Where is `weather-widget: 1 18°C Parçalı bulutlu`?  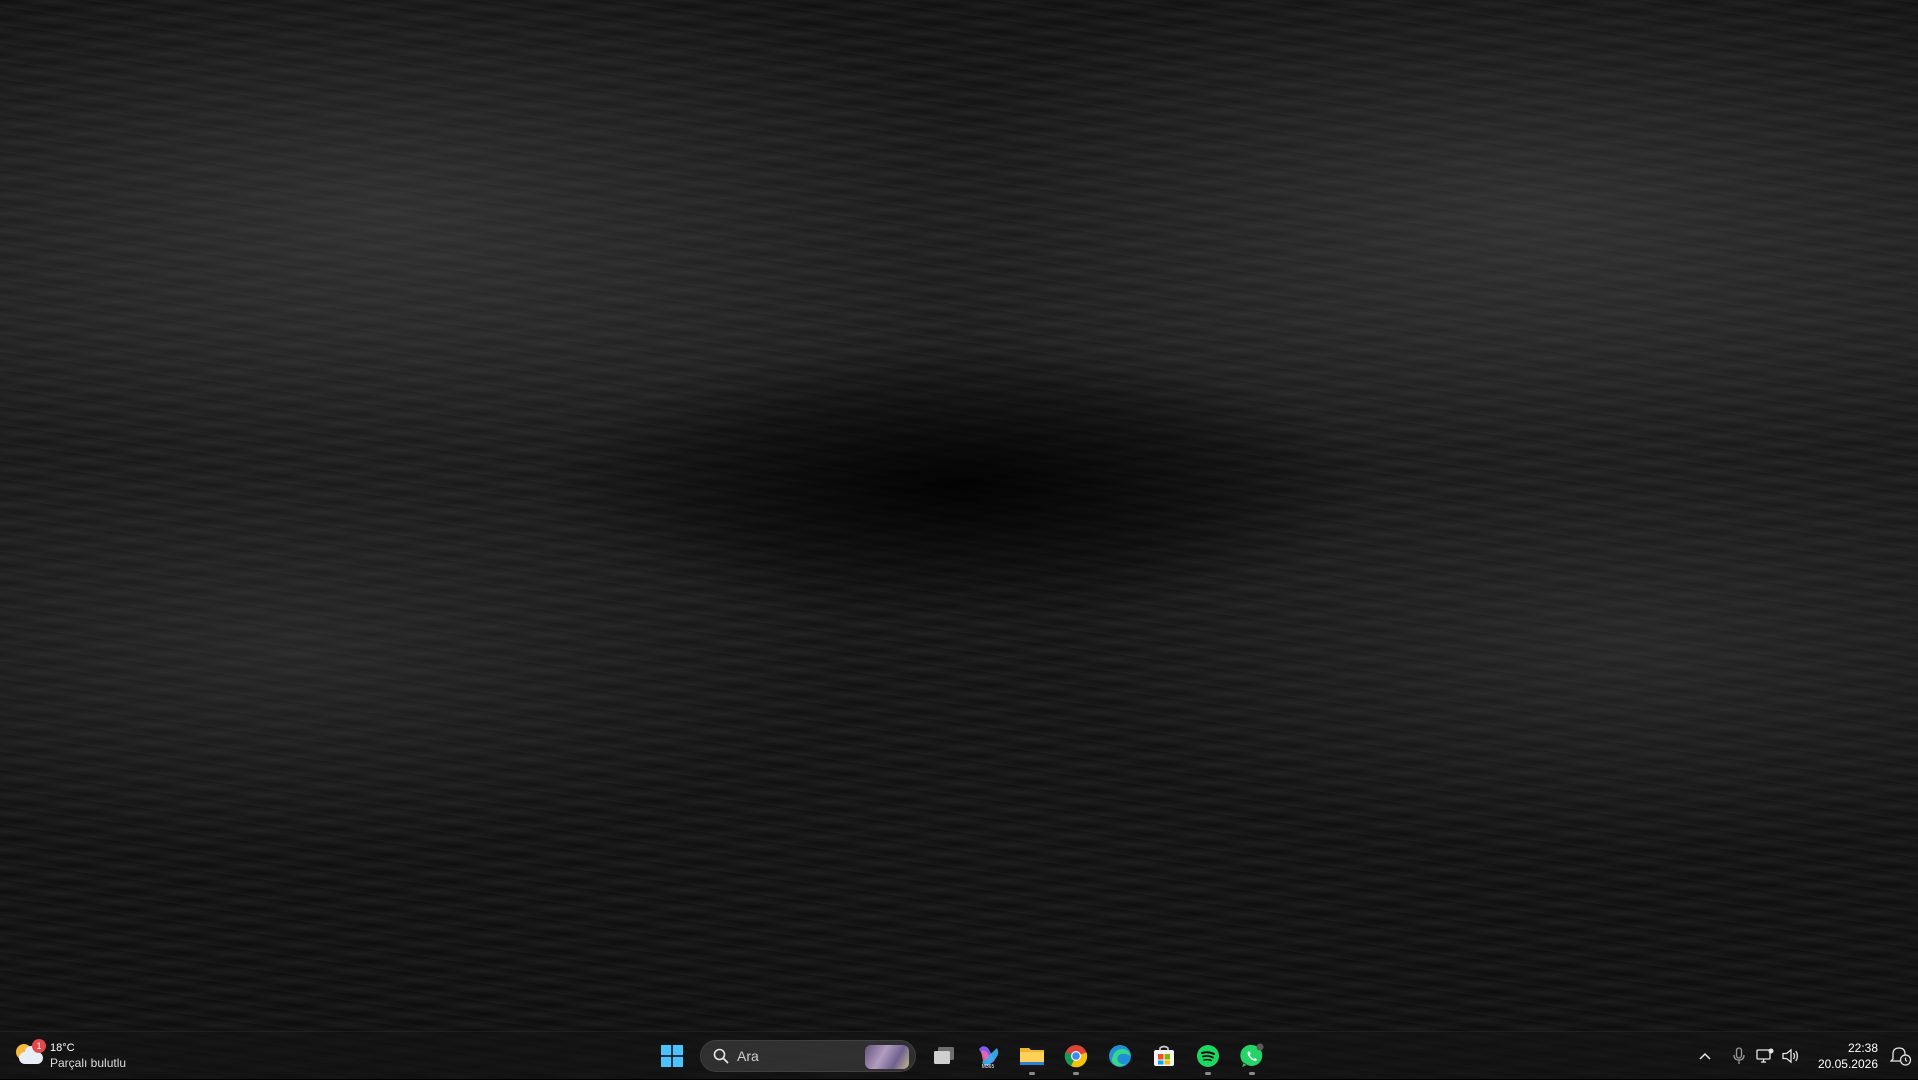 weather-widget: 1 18°C Parçalı bulutlu is located at coordinates (70, 1056).